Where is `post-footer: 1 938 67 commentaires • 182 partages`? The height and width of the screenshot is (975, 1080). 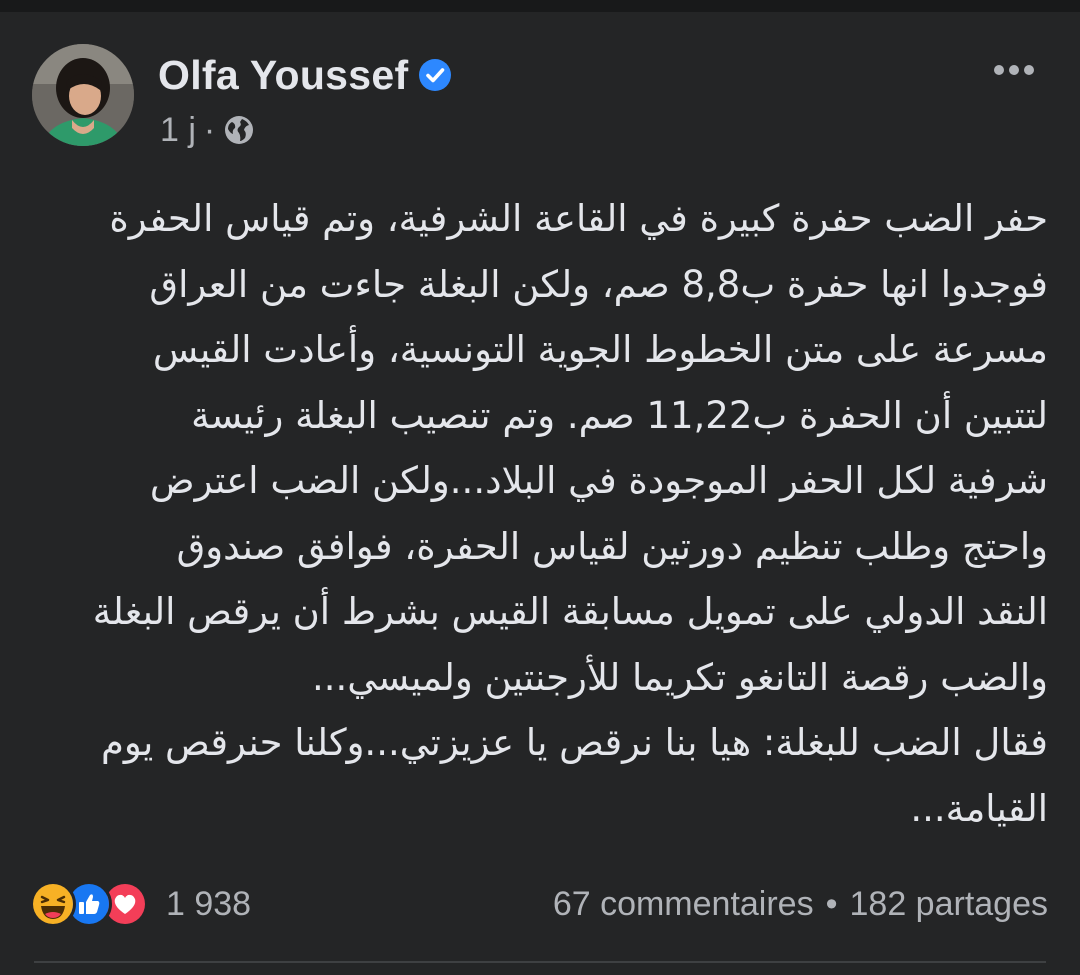 post-footer: 1 938 67 commentaires • 182 partages is located at coordinates (539, 904).